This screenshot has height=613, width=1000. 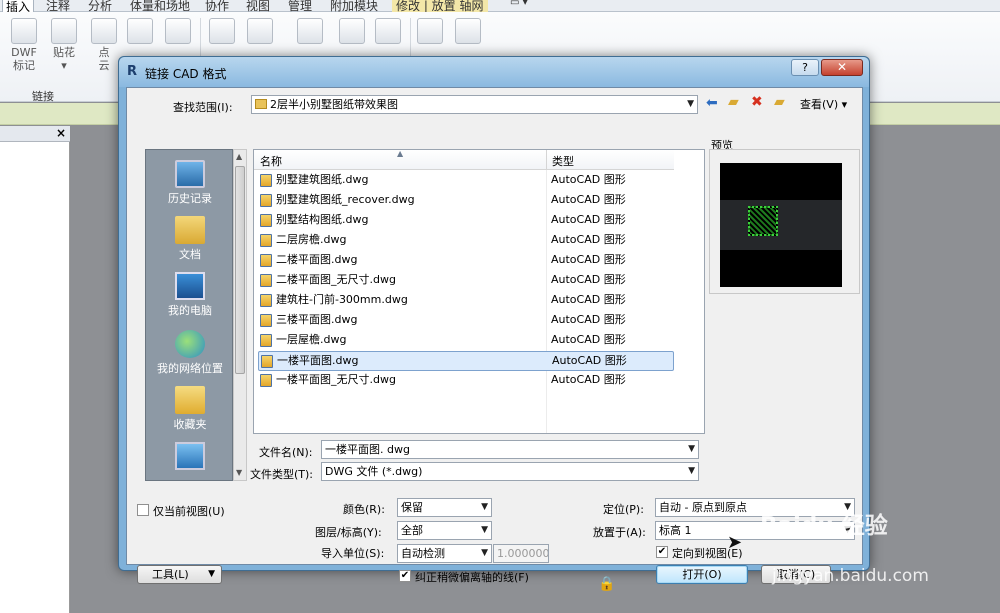 What do you see at coordinates (104, 45) in the screenshot?
I see `point-cloud-button: 点云` at bounding box center [104, 45].